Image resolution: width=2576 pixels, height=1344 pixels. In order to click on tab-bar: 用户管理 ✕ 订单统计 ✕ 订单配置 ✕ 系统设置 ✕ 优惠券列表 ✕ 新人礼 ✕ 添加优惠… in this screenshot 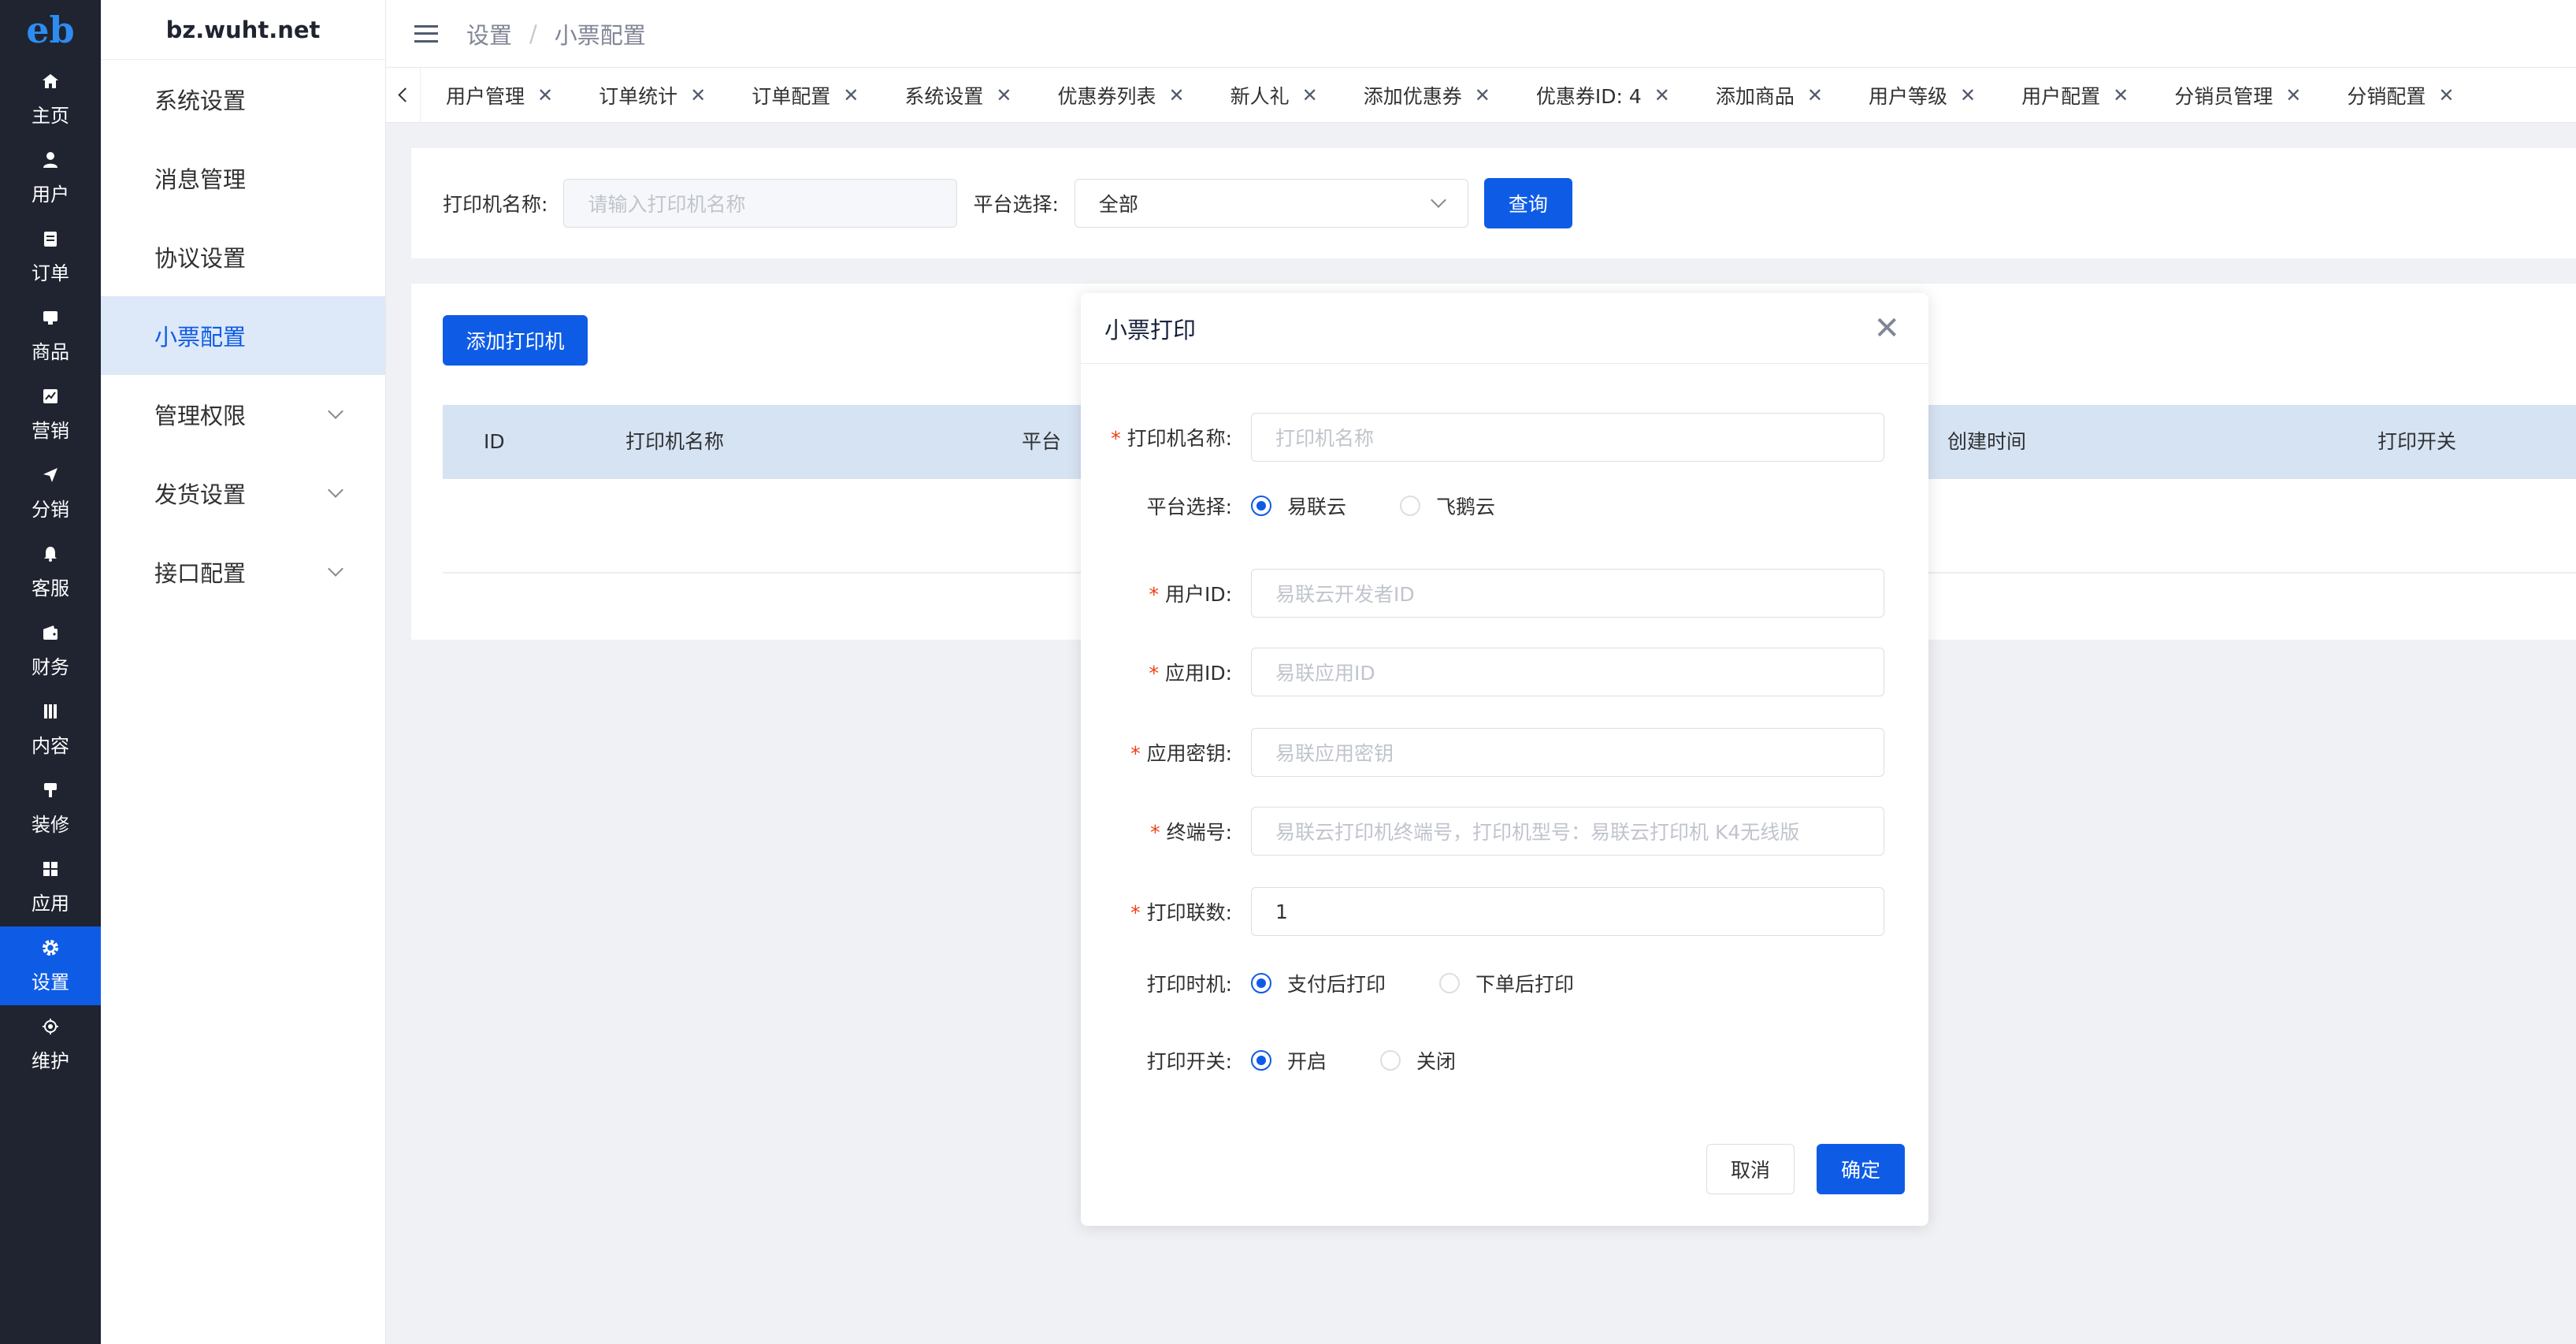, I will do `click(1481, 95)`.